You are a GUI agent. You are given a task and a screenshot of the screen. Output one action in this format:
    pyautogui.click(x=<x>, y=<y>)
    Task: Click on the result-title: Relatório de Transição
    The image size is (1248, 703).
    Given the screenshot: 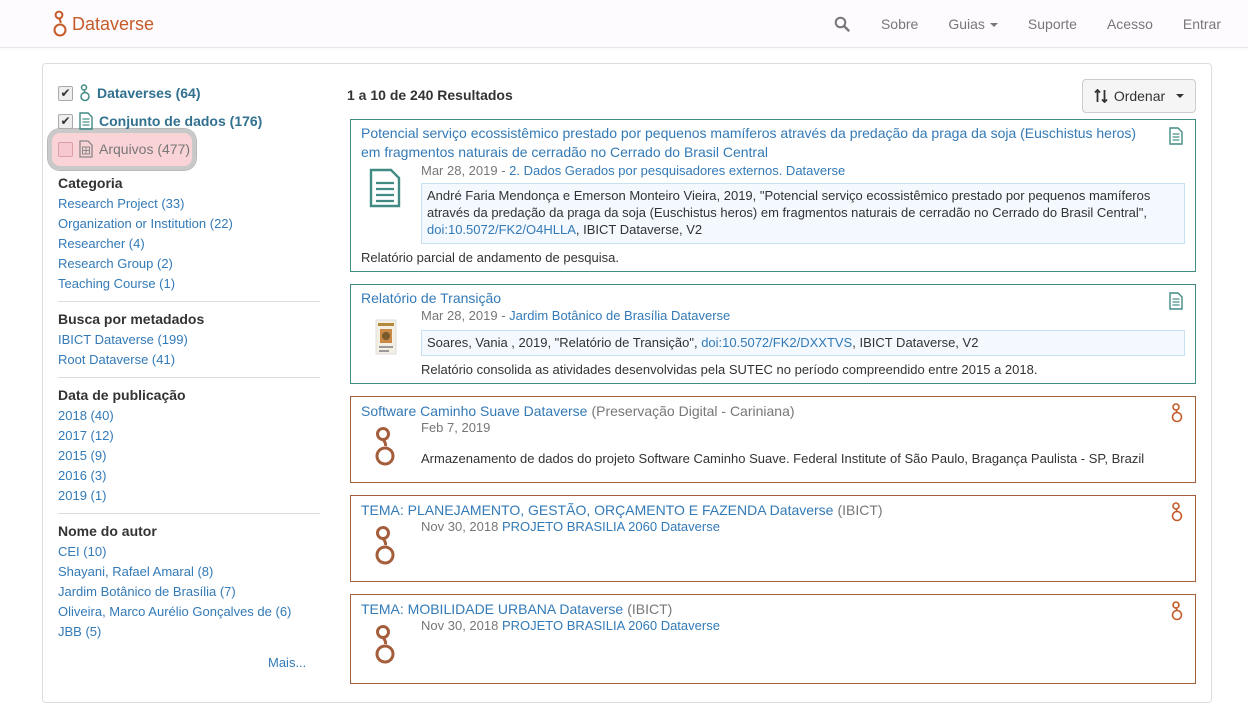 What is the action you would take?
    pyautogui.click(x=431, y=298)
    